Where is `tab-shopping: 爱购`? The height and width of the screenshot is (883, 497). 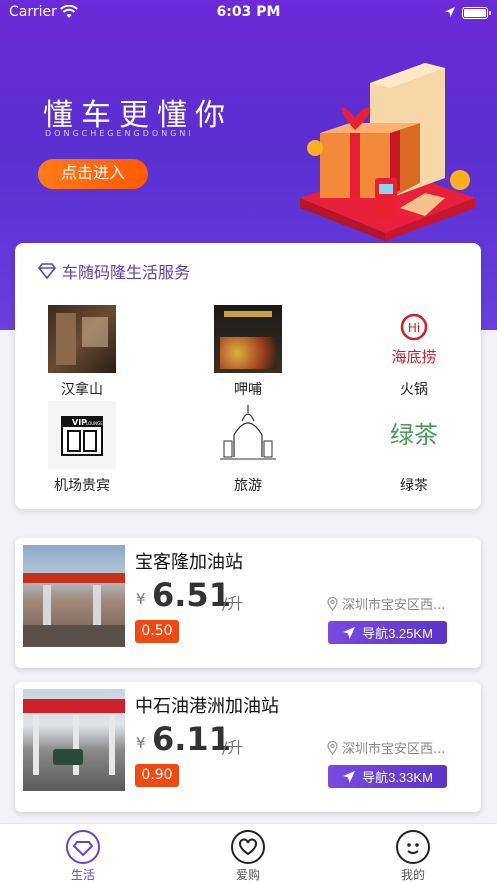 tab-shopping: 爱购 is located at coordinates (248, 856).